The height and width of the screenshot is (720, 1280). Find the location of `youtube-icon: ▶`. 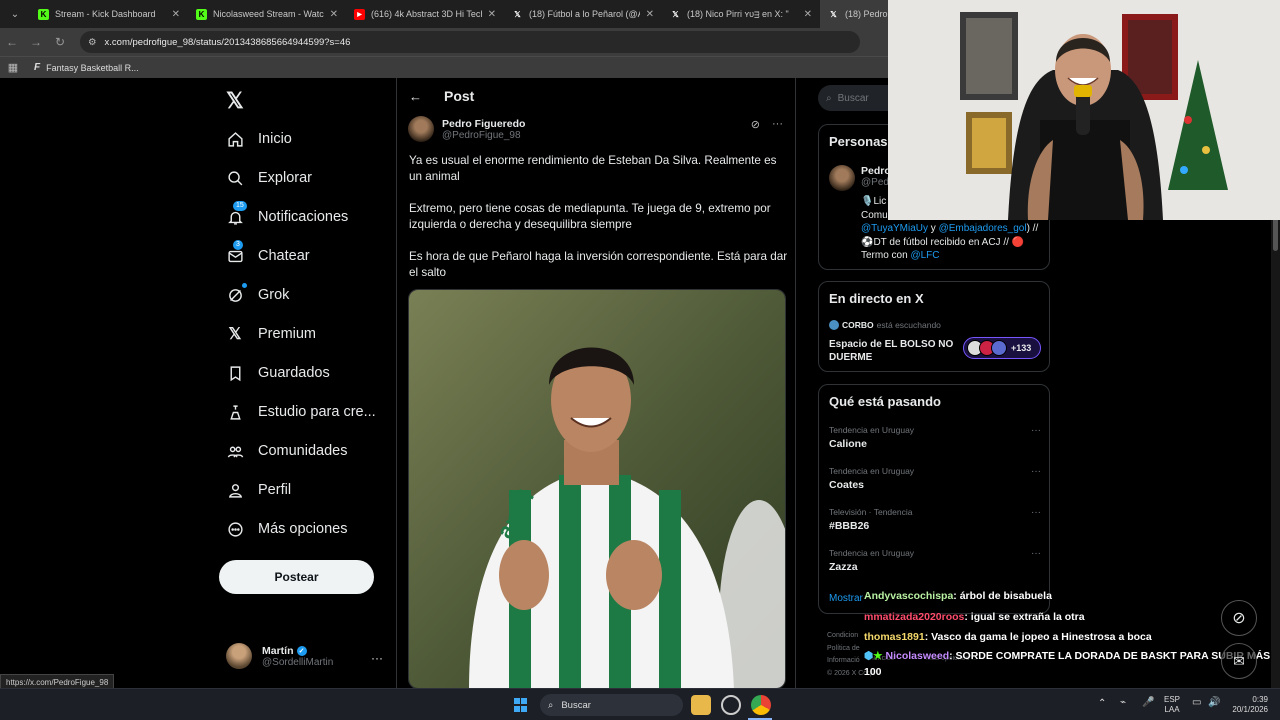

youtube-icon: ▶ is located at coordinates (359, 14).